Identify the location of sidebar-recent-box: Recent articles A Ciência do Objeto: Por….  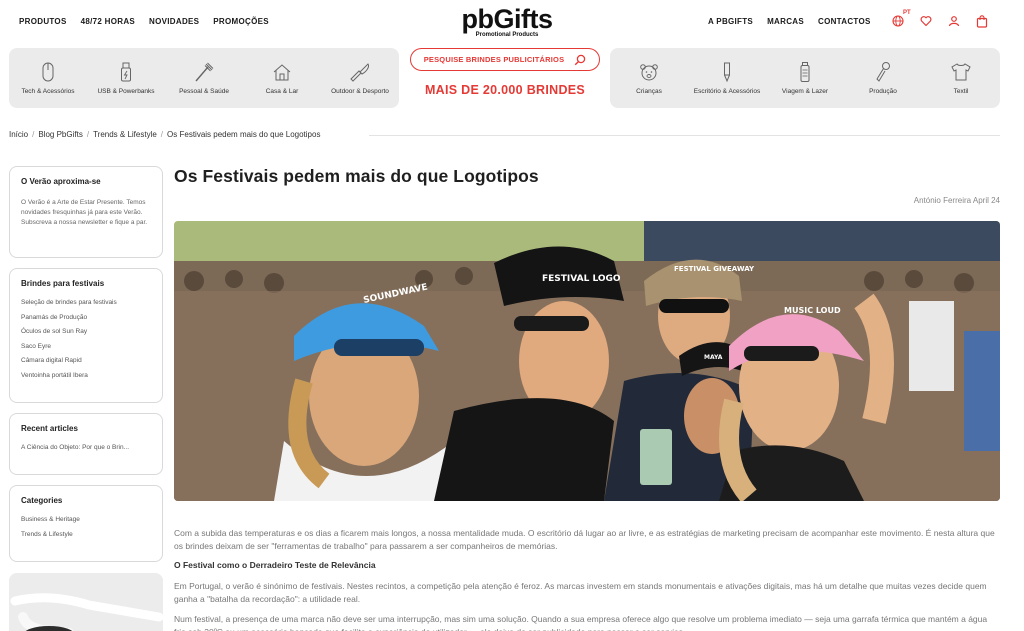
(86, 444).